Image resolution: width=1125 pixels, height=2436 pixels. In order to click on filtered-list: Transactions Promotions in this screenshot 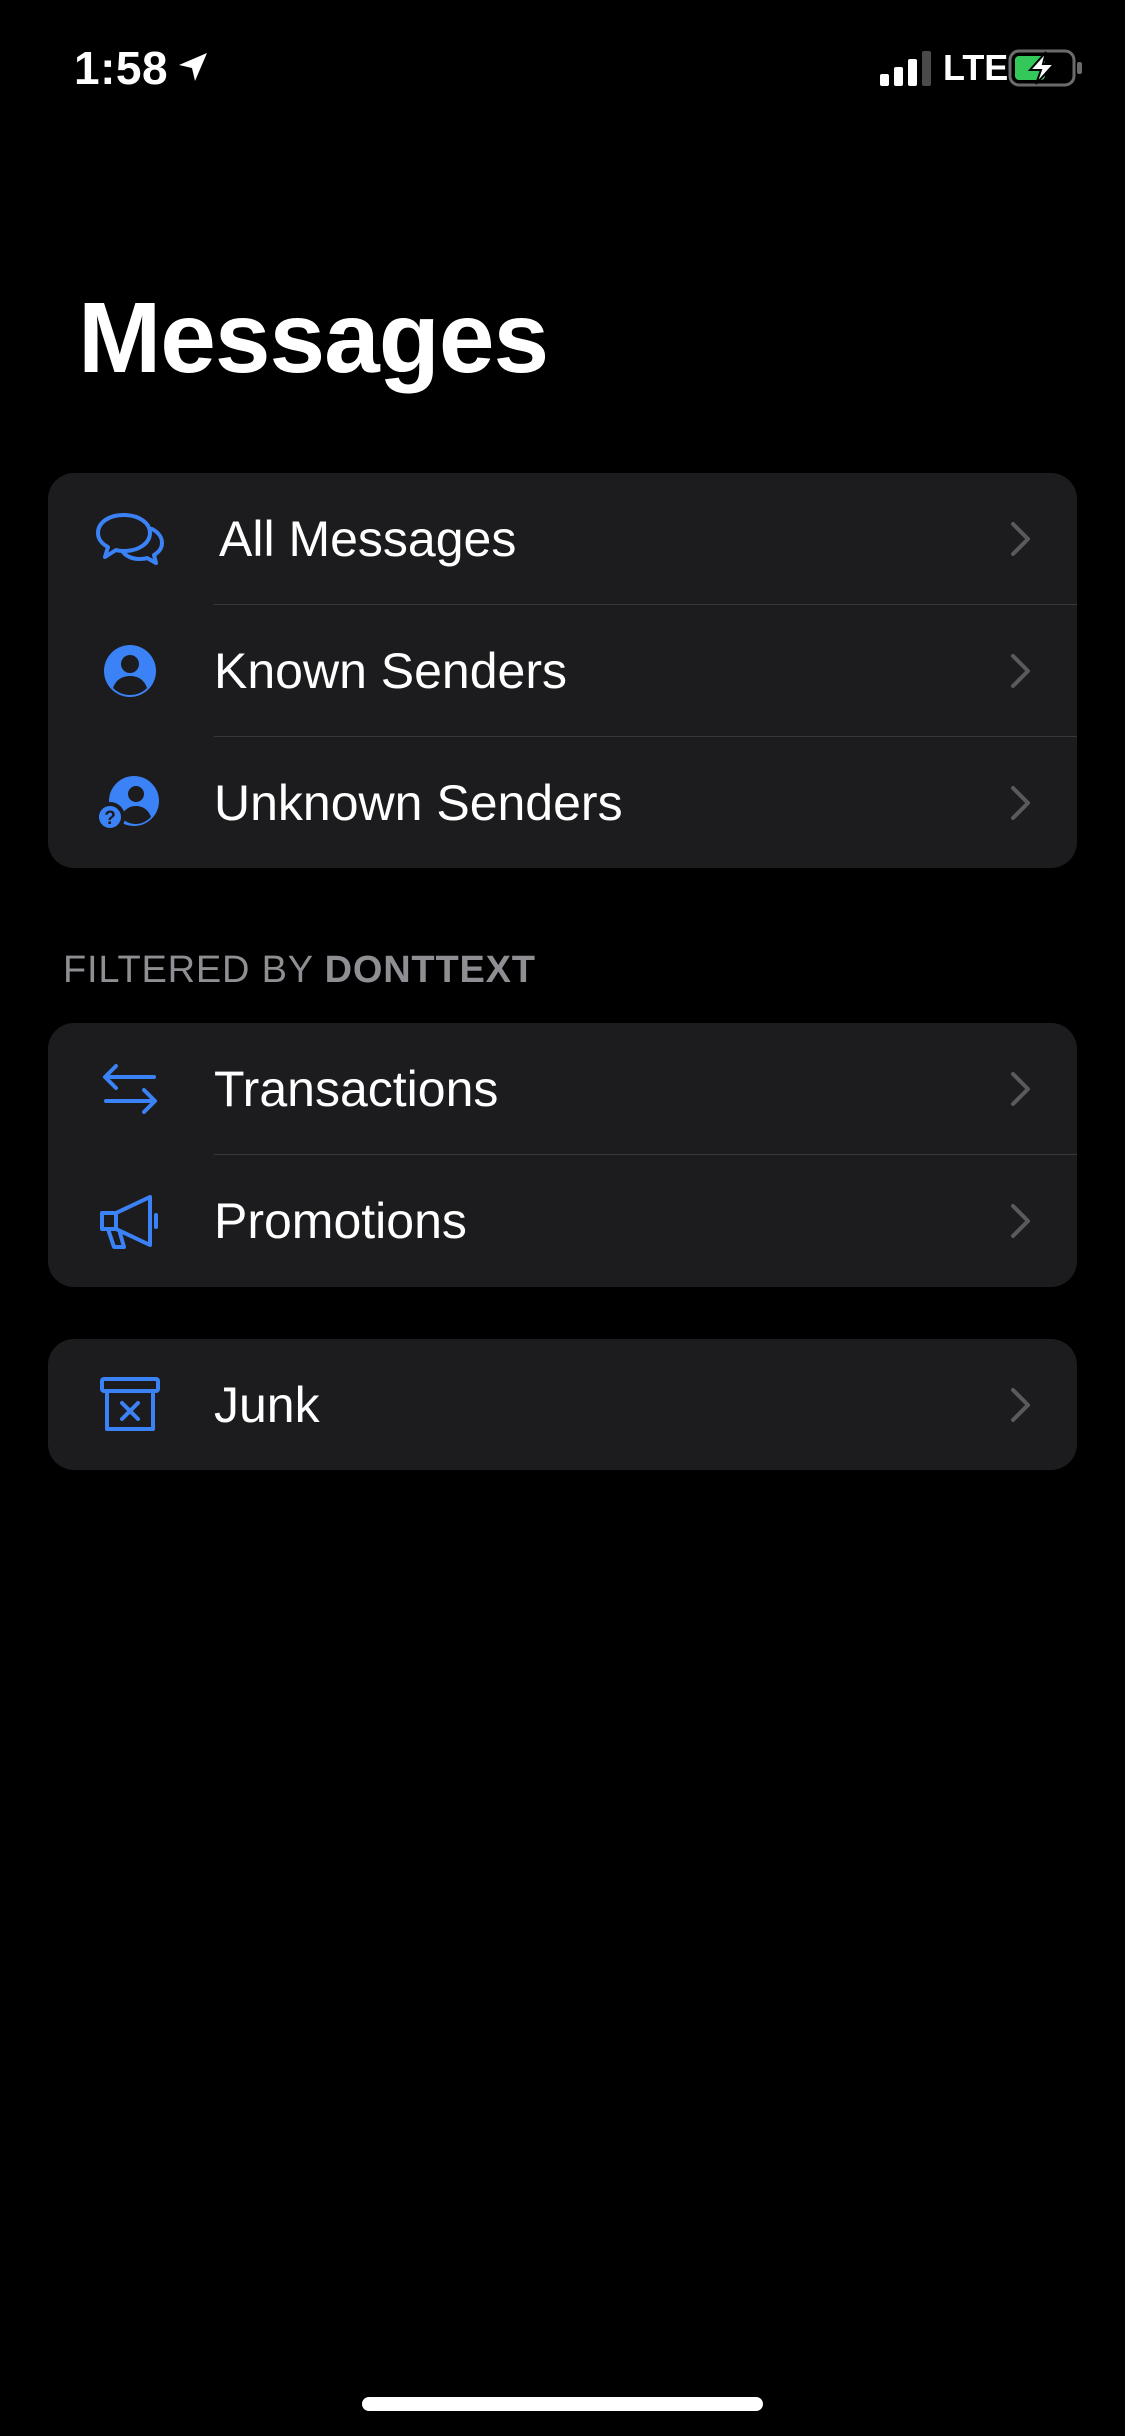, I will do `click(562, 1155)`.